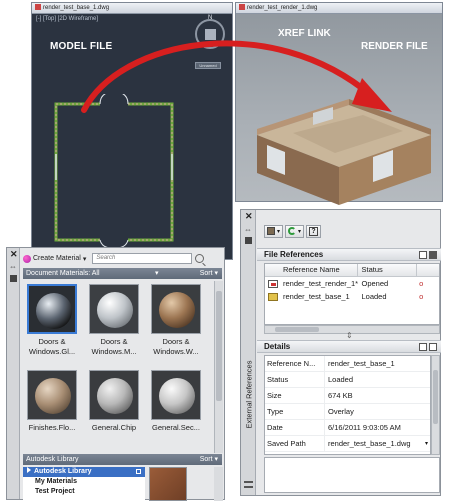  What do you see at coordinates (423, 255) in the screenshot?
I see `list-view-icon` at bounding box center [423, 255].